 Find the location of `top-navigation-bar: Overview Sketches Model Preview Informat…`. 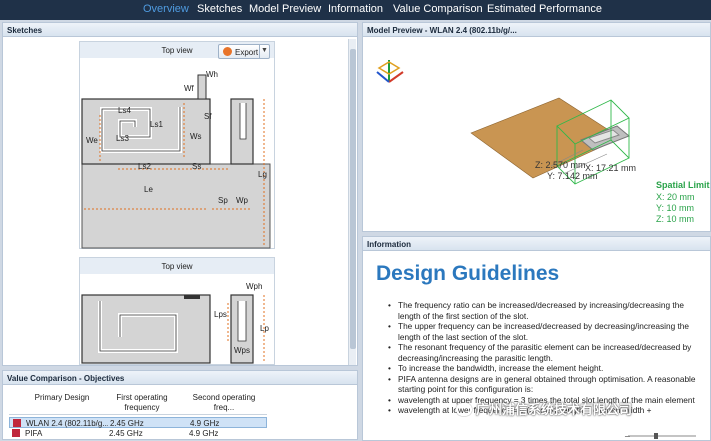

top-navigation-bar: Overview Sketches Model Preview Informat… is located at coordinates (355, 10).